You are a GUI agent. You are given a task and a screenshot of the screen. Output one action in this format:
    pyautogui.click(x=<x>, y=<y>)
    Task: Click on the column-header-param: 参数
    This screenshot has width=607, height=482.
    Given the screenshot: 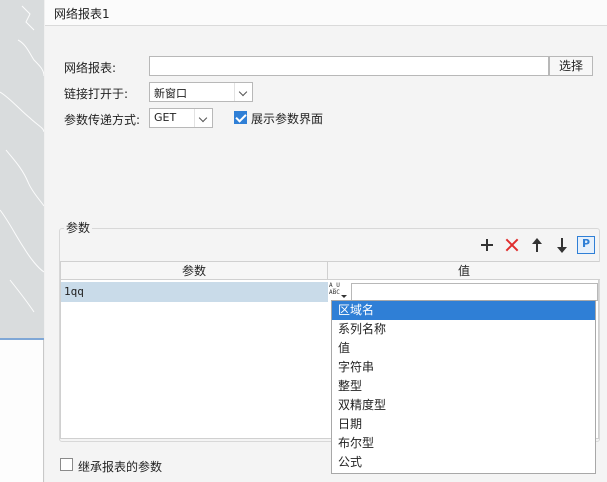 What is the action you would take?
    pyautogui.click(x=194, y=271)
    